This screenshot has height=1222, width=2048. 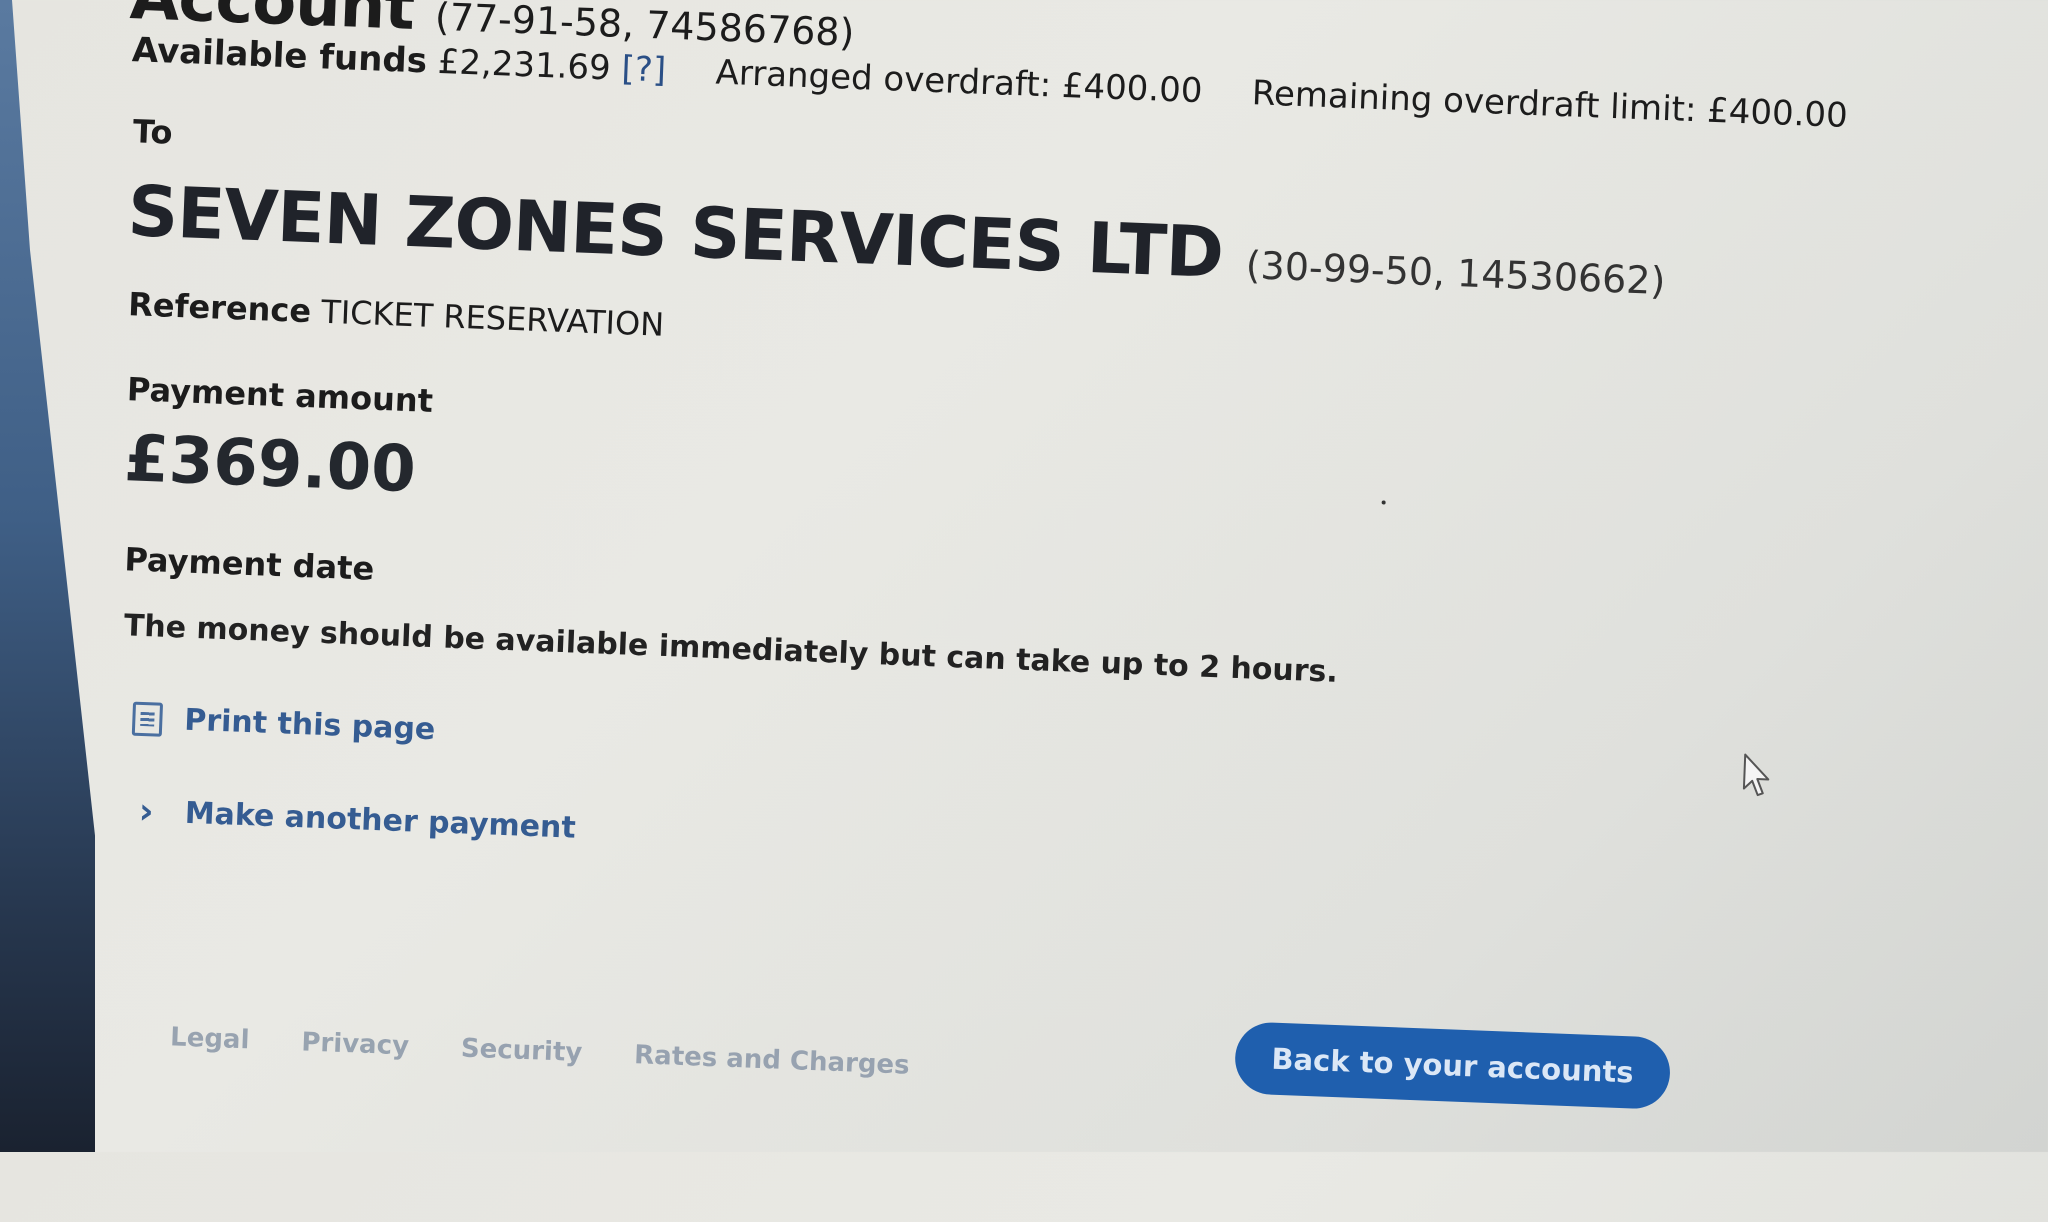 I want to click on funds-help-link: [?], so click(x=644, y=70).